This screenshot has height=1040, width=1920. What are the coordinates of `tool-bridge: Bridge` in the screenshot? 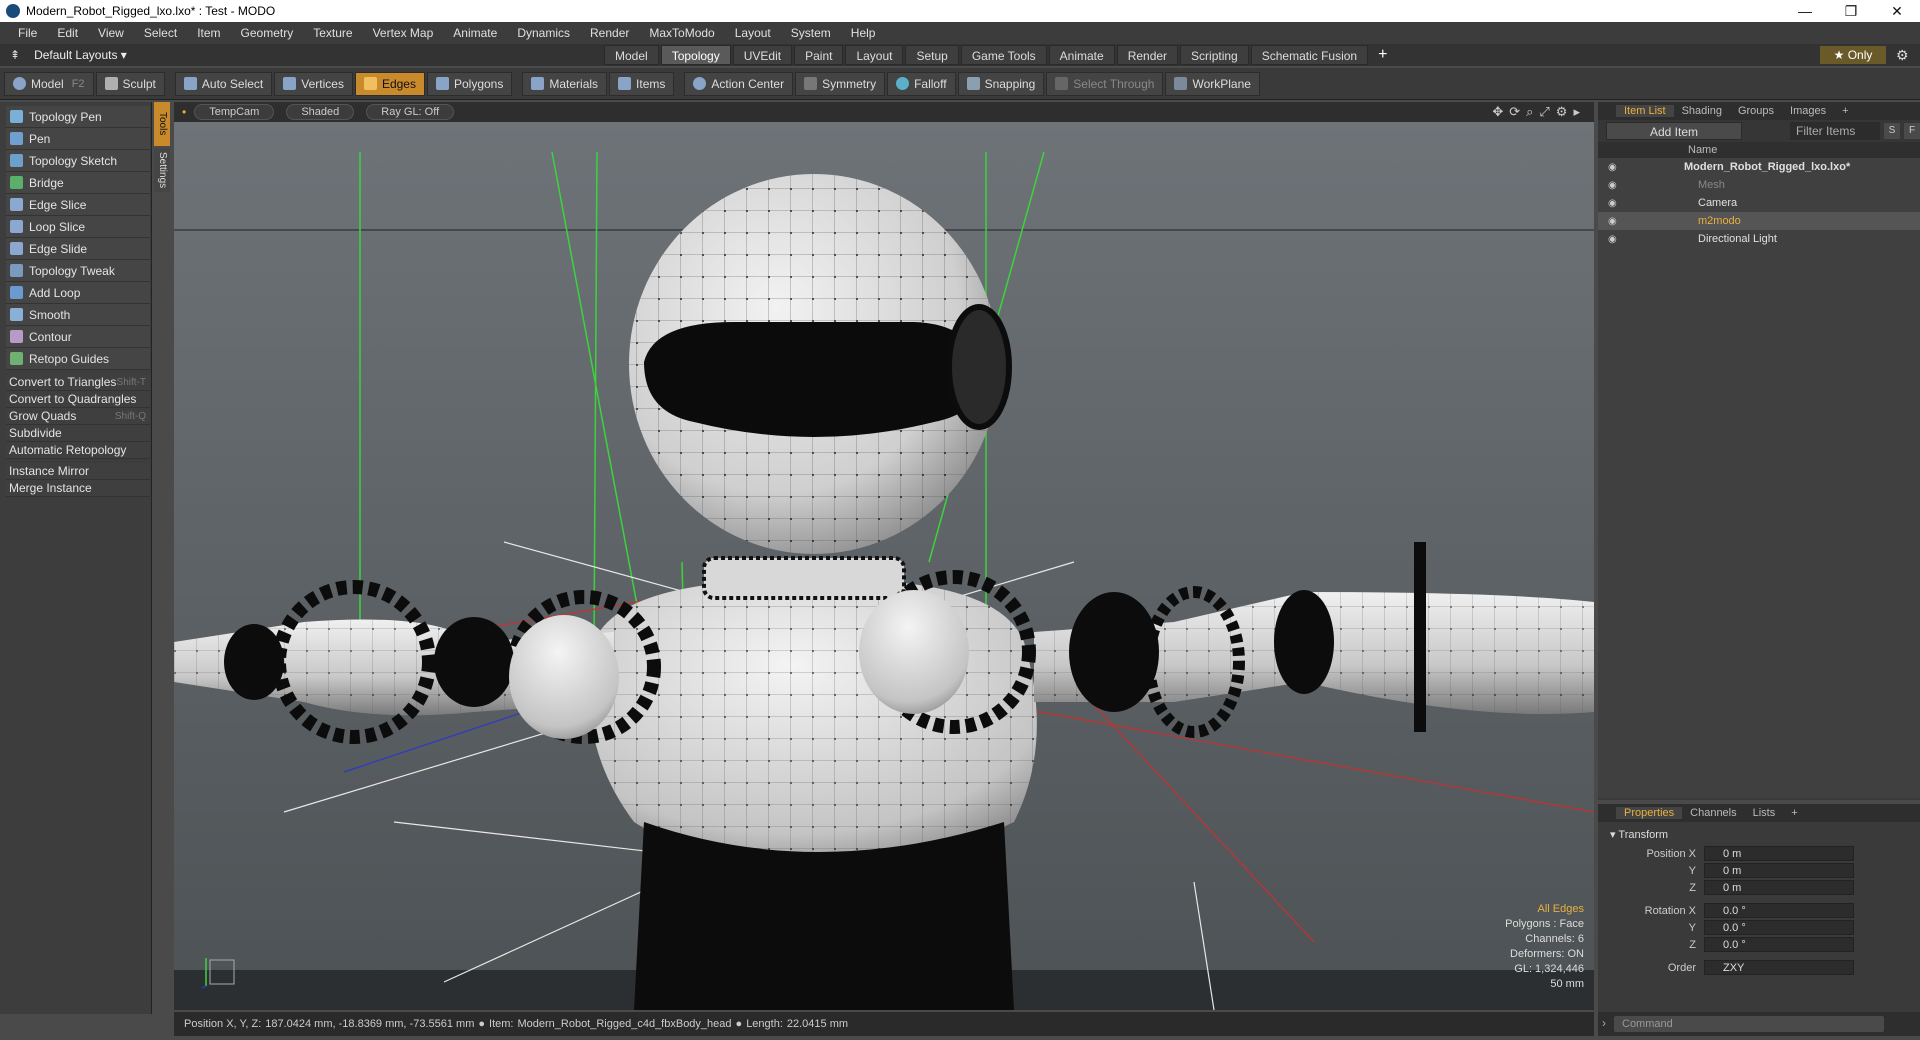 It's located at (78, 183).